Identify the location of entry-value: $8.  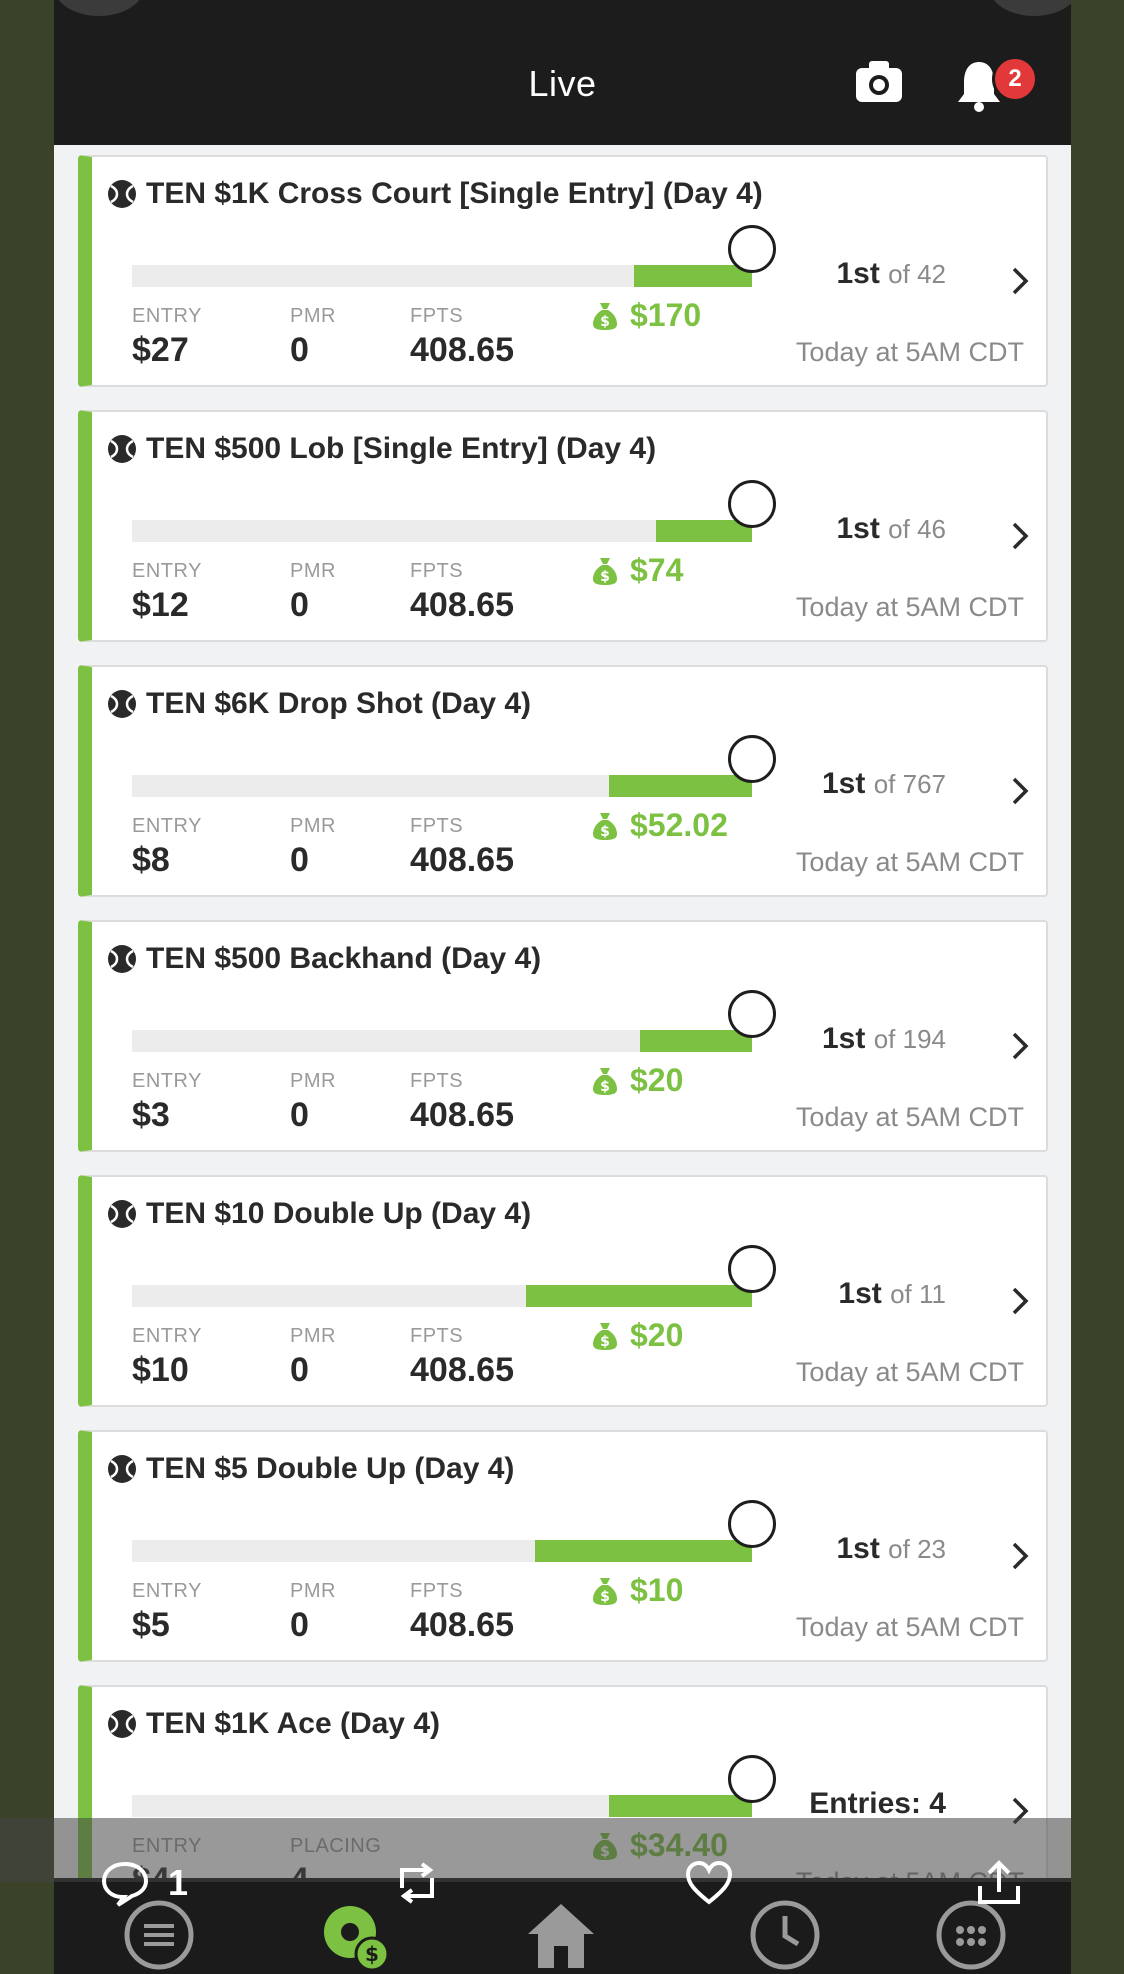
(151, 860).